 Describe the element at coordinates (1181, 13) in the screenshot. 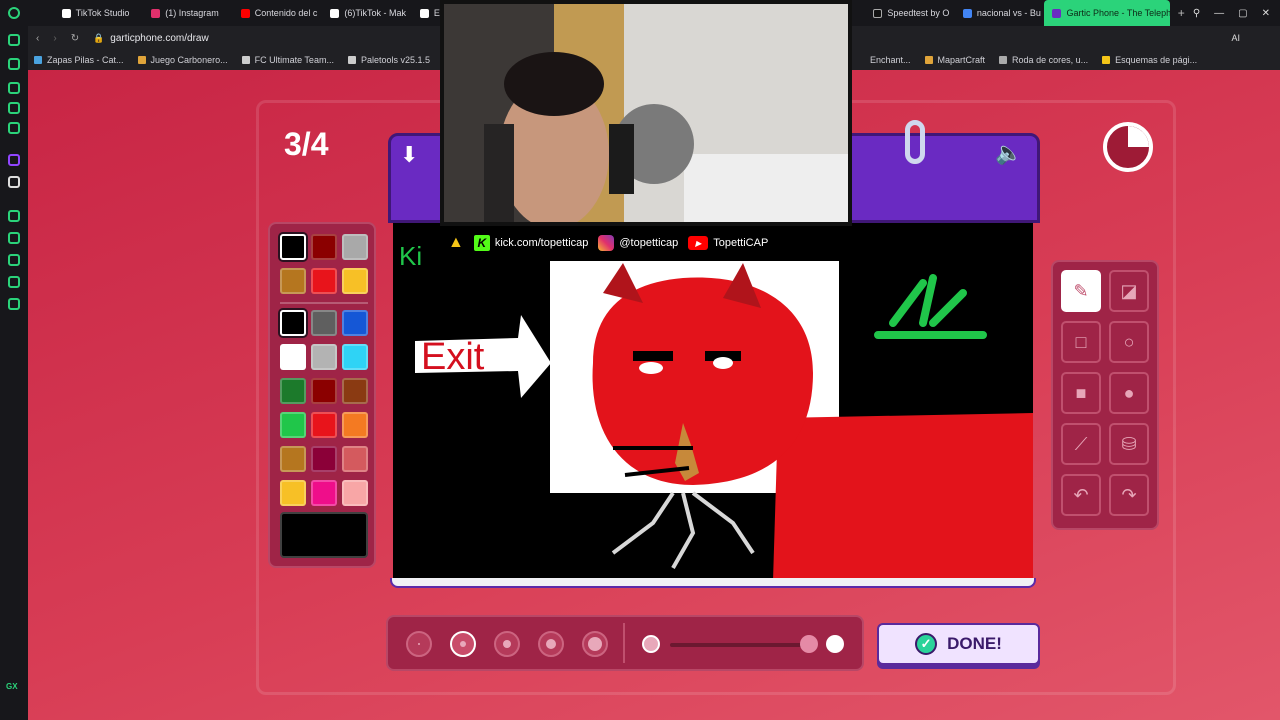

I see `new-tab-button: +` at that location.